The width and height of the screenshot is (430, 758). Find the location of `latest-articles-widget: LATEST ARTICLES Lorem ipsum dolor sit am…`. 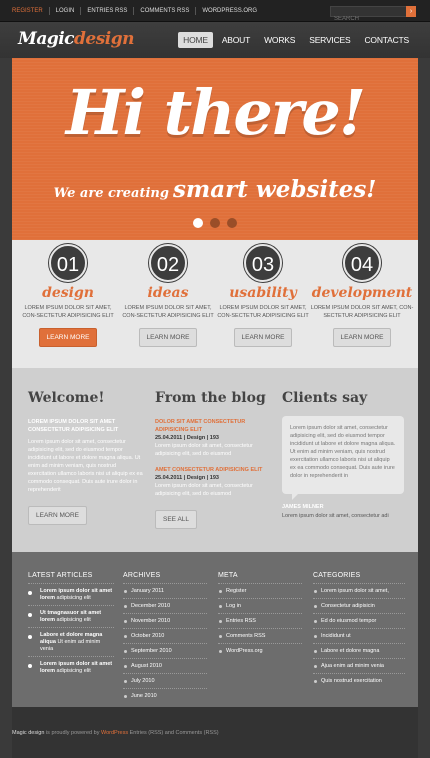

latest-articles-widget: LATEST ARTICLES Lorem ipsum dolor sit am… is located at coordinates (71, 625).